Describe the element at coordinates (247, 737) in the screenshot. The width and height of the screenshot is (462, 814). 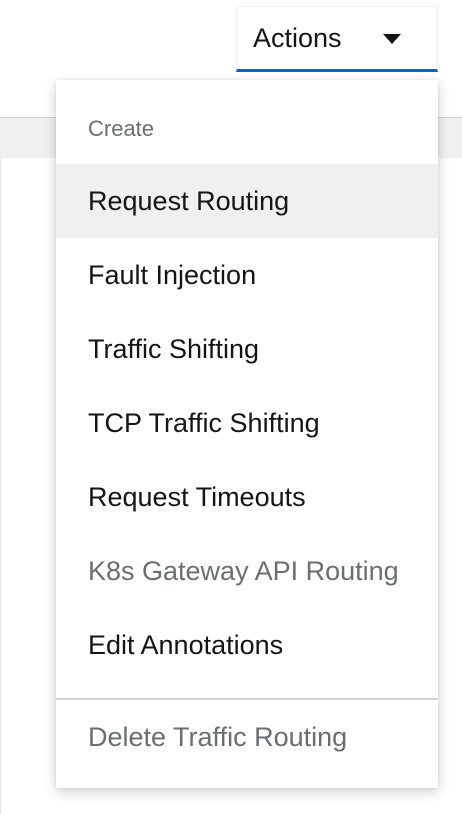
I see `menu-item-delete-traffic-routing: Delete Traffic Routing` at that location.